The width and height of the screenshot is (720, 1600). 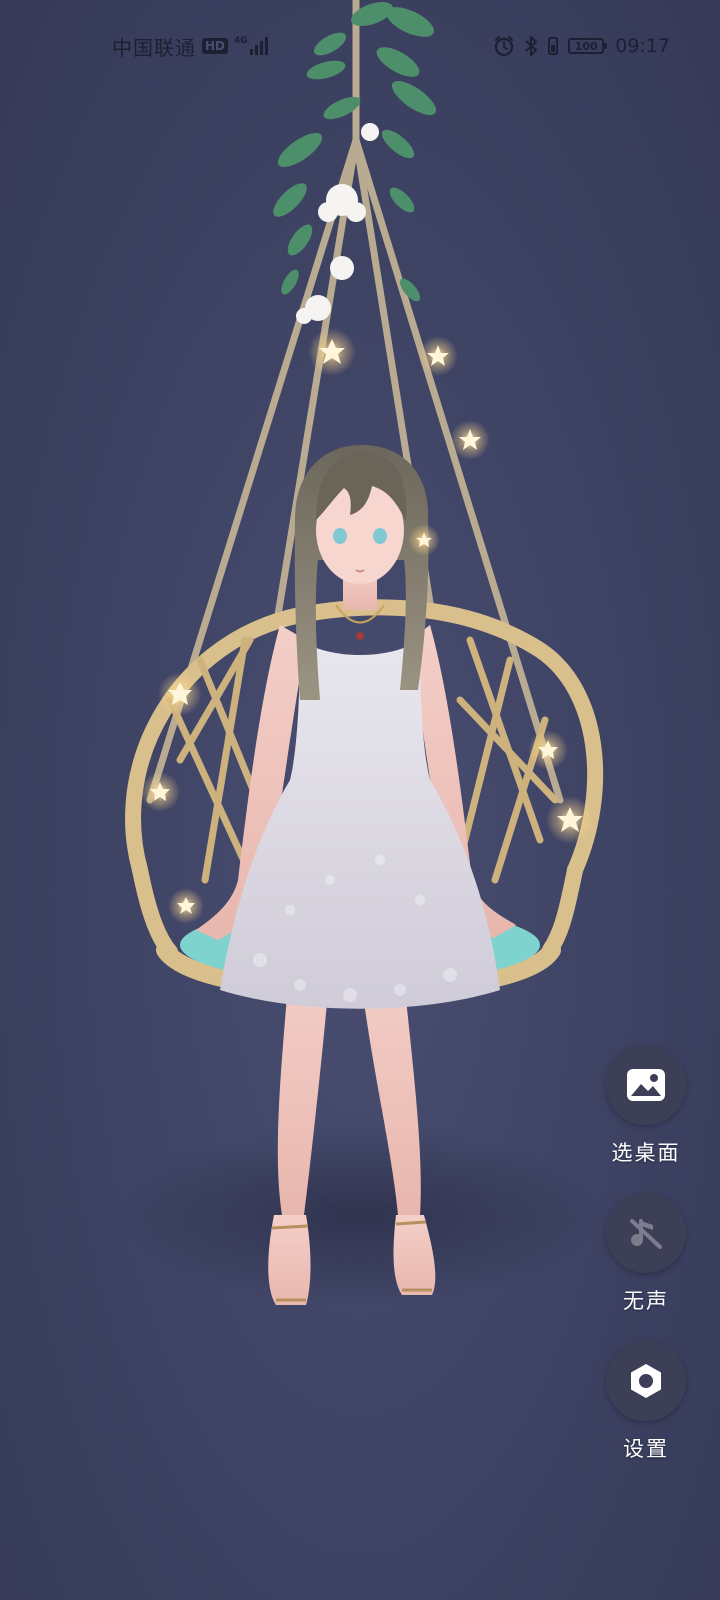 I want to click on settings-circle, so click(x=646, y=1381).